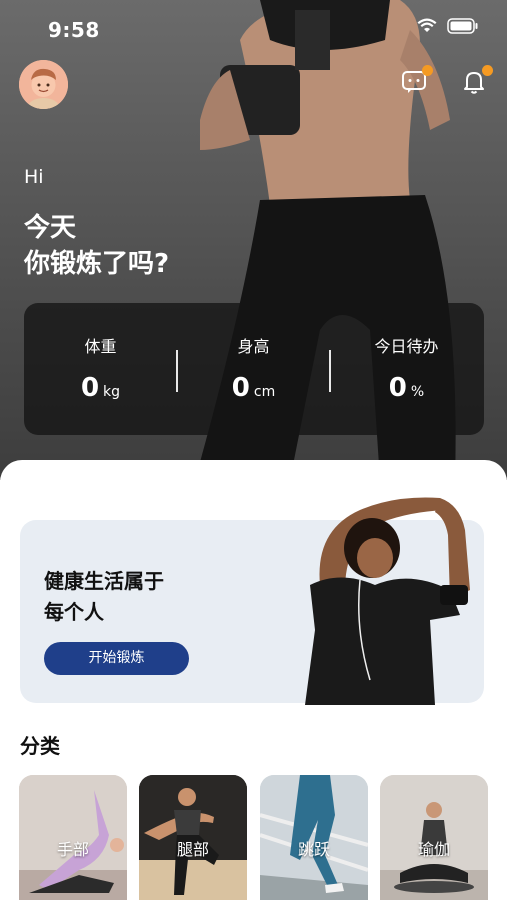  I want to click on category-card-arms: 手部, so click(73, 837).